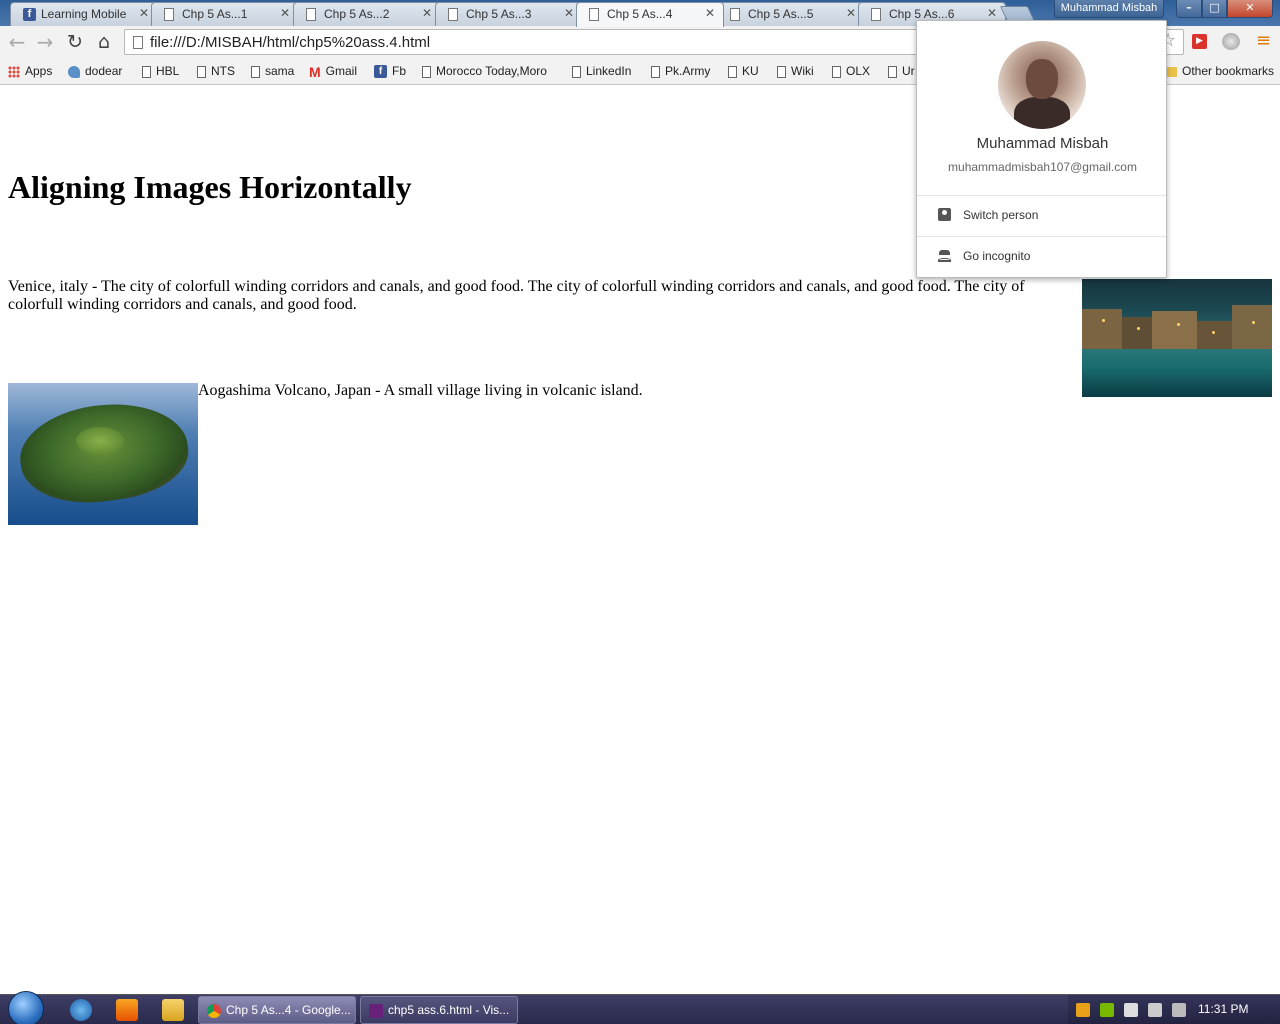 The height and width of the screenshot is (1024, 1280). I want to click on bookmark-ku: KU, so click(743, 71).